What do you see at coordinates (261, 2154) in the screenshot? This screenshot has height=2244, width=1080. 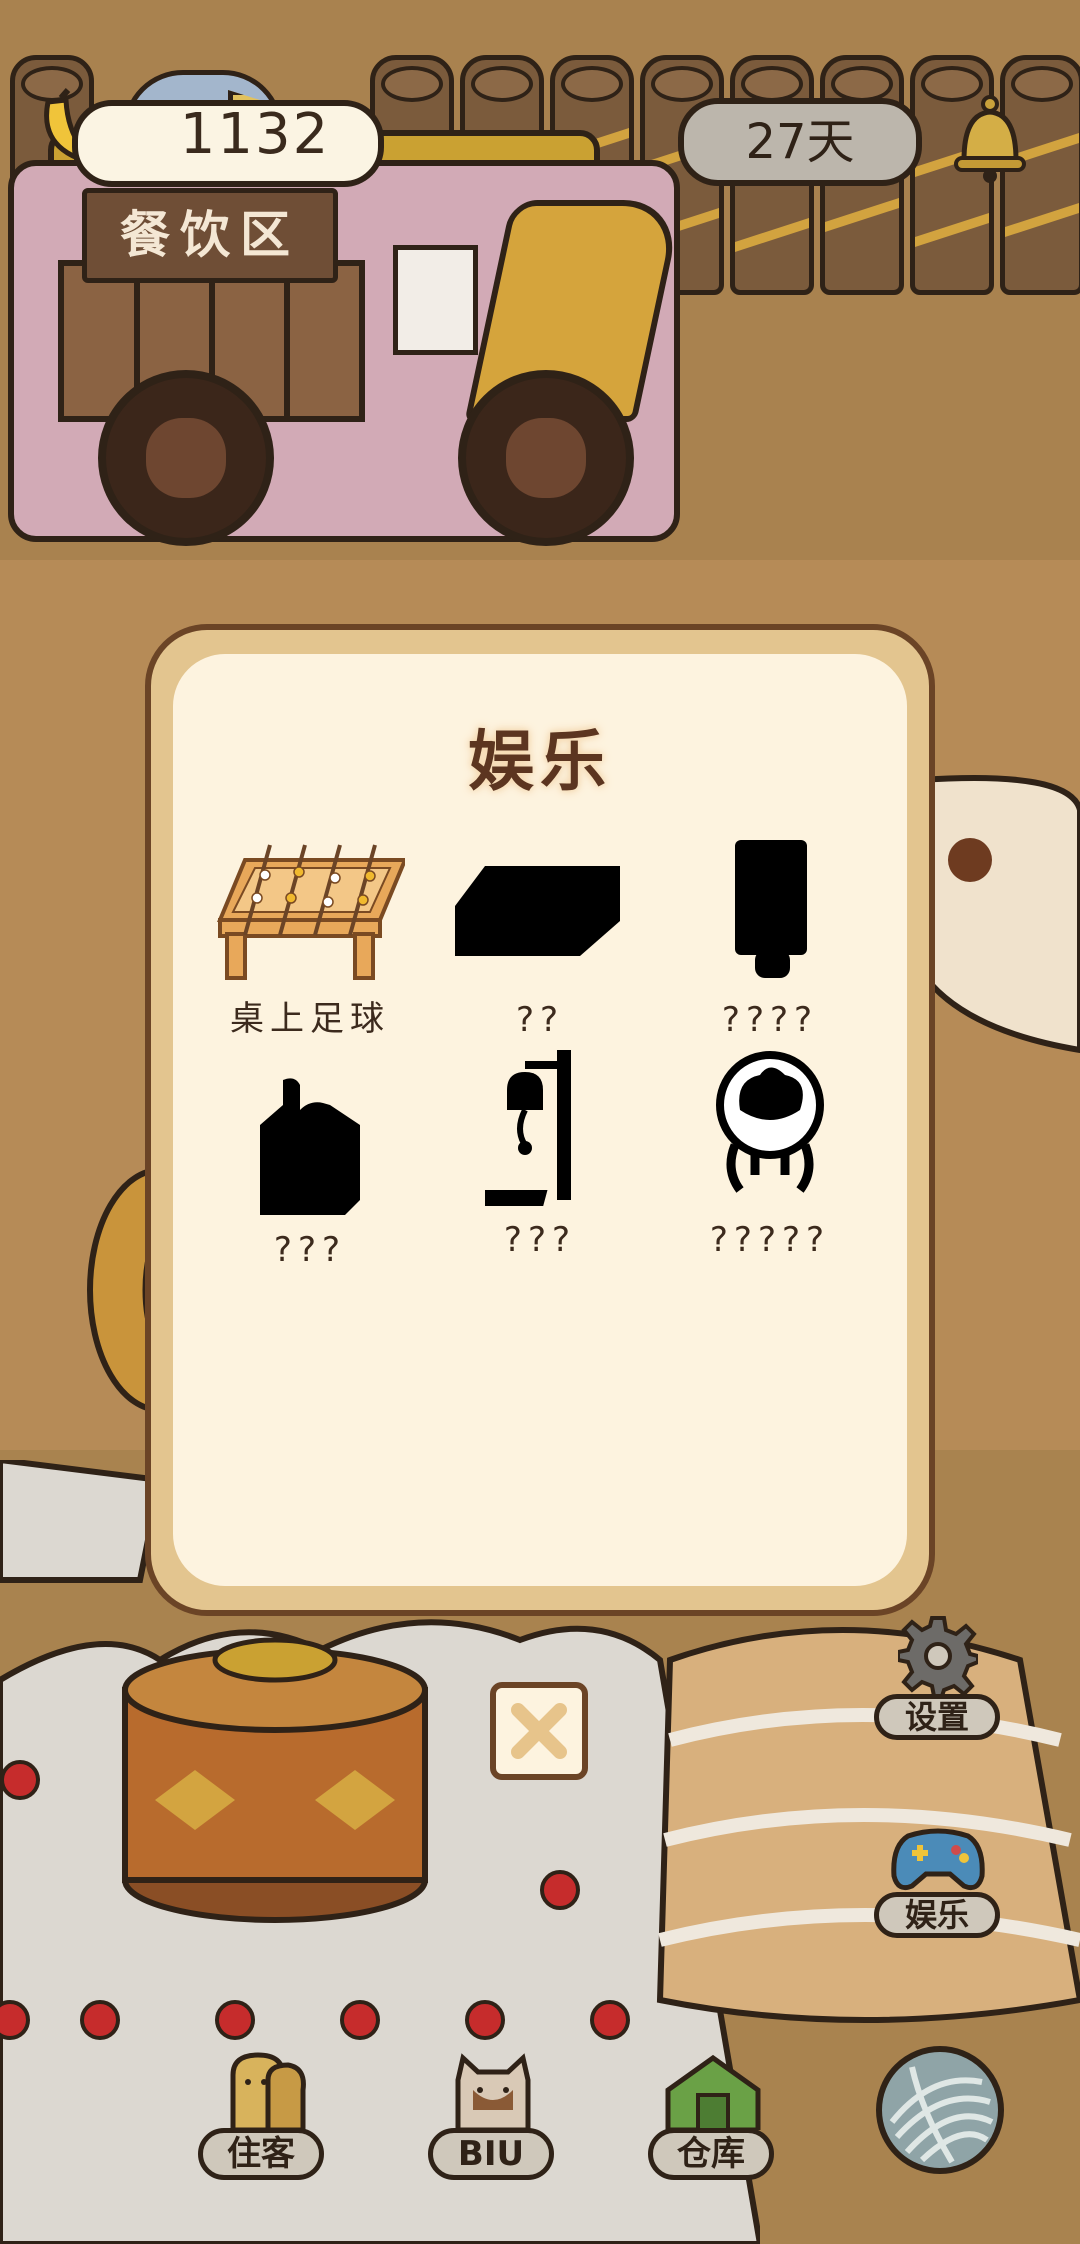 I see `guests-label: 住客` at bounding box center [261, 2154].